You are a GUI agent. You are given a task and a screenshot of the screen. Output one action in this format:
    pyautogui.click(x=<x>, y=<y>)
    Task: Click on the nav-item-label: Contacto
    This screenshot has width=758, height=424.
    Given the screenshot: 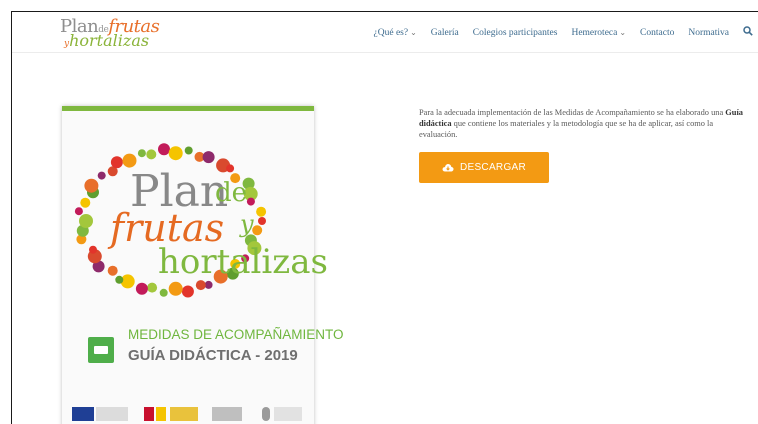 What is the action you would take?
    pyautogui.click(x=657, y=32)
    